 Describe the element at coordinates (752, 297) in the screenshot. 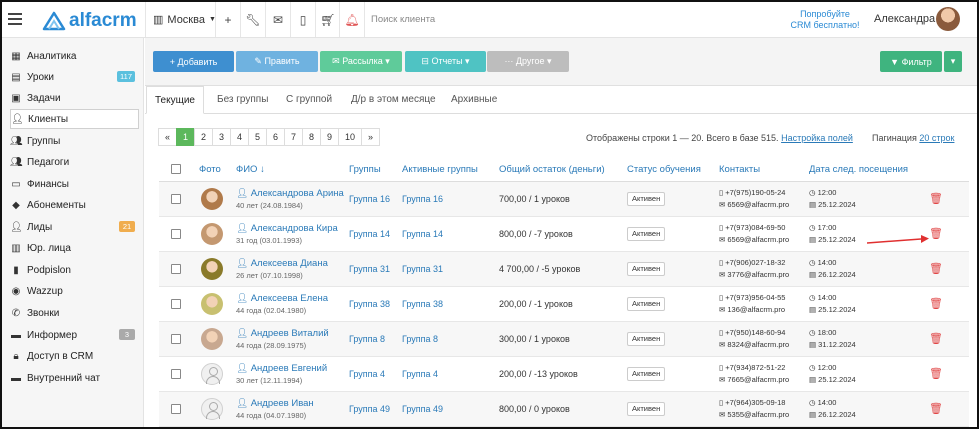

I see `client-phone: ▯ +7(973)956-04-55` at that location.